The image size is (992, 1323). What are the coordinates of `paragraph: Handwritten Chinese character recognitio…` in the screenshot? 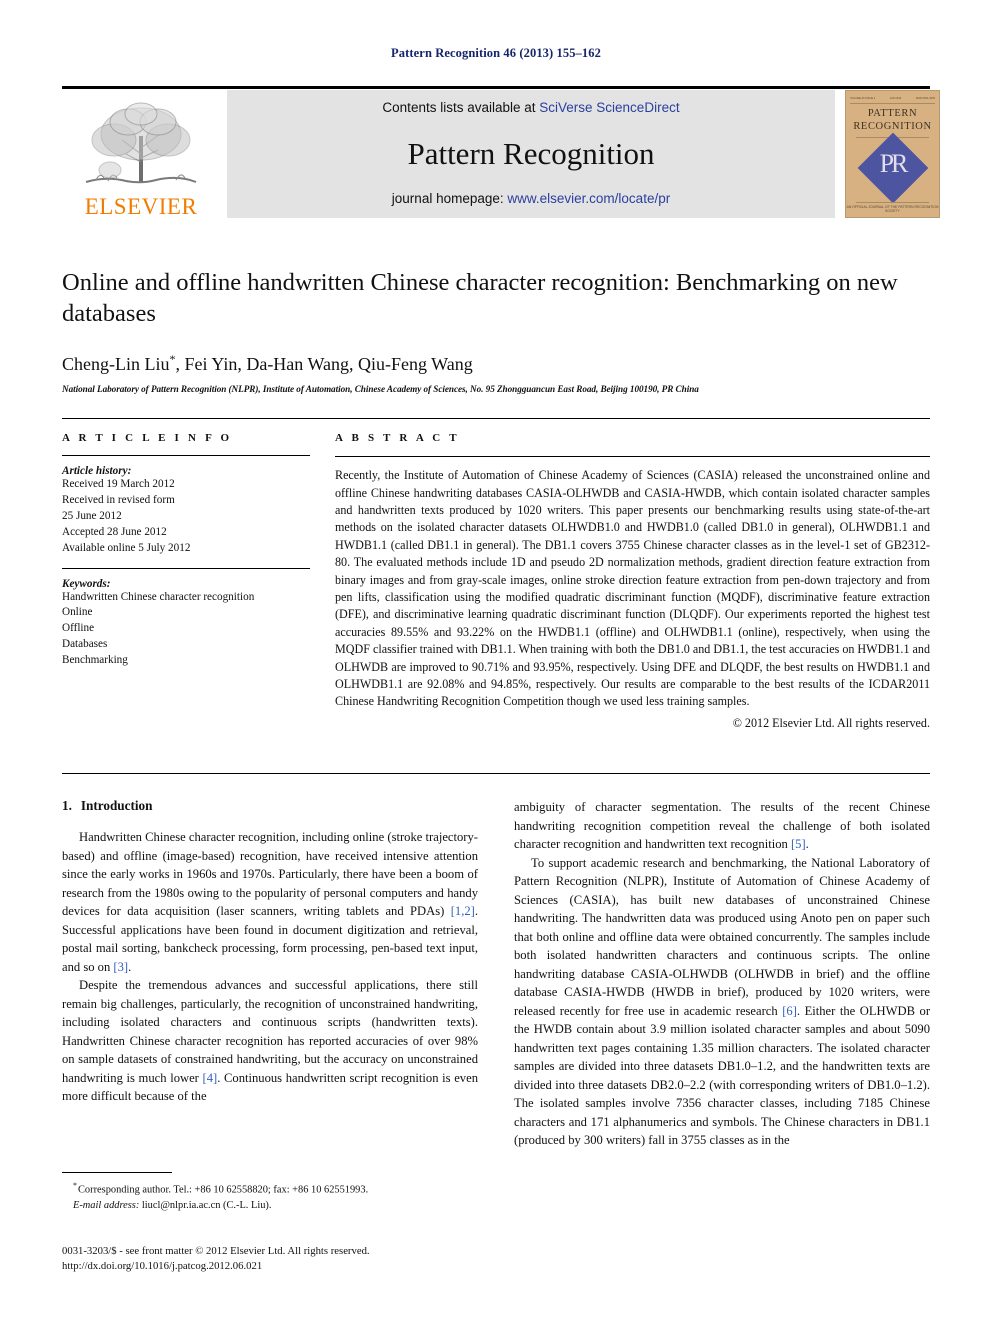 It's located at (270, 902).